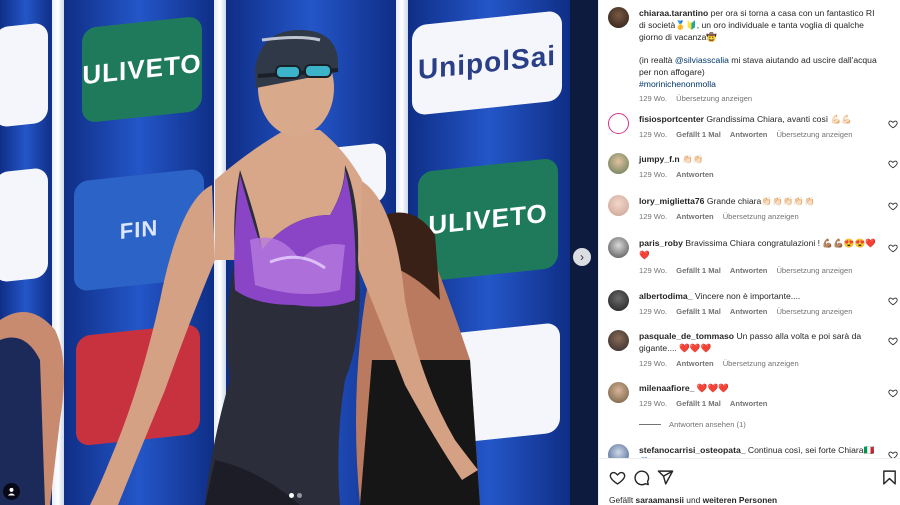 This screenshot has width=900, height=505. Describe the element at coordinates (671, 201) in the screenshot. I see `comment-username: lory_miglietta76` at that location.